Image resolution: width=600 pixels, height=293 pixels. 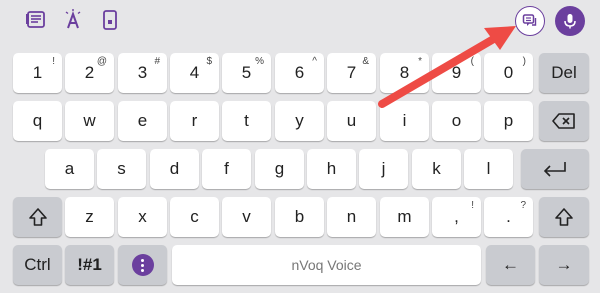 I want to click on zxcv-row: z x c v b n m ,! .?, so click(x=300, y=218).